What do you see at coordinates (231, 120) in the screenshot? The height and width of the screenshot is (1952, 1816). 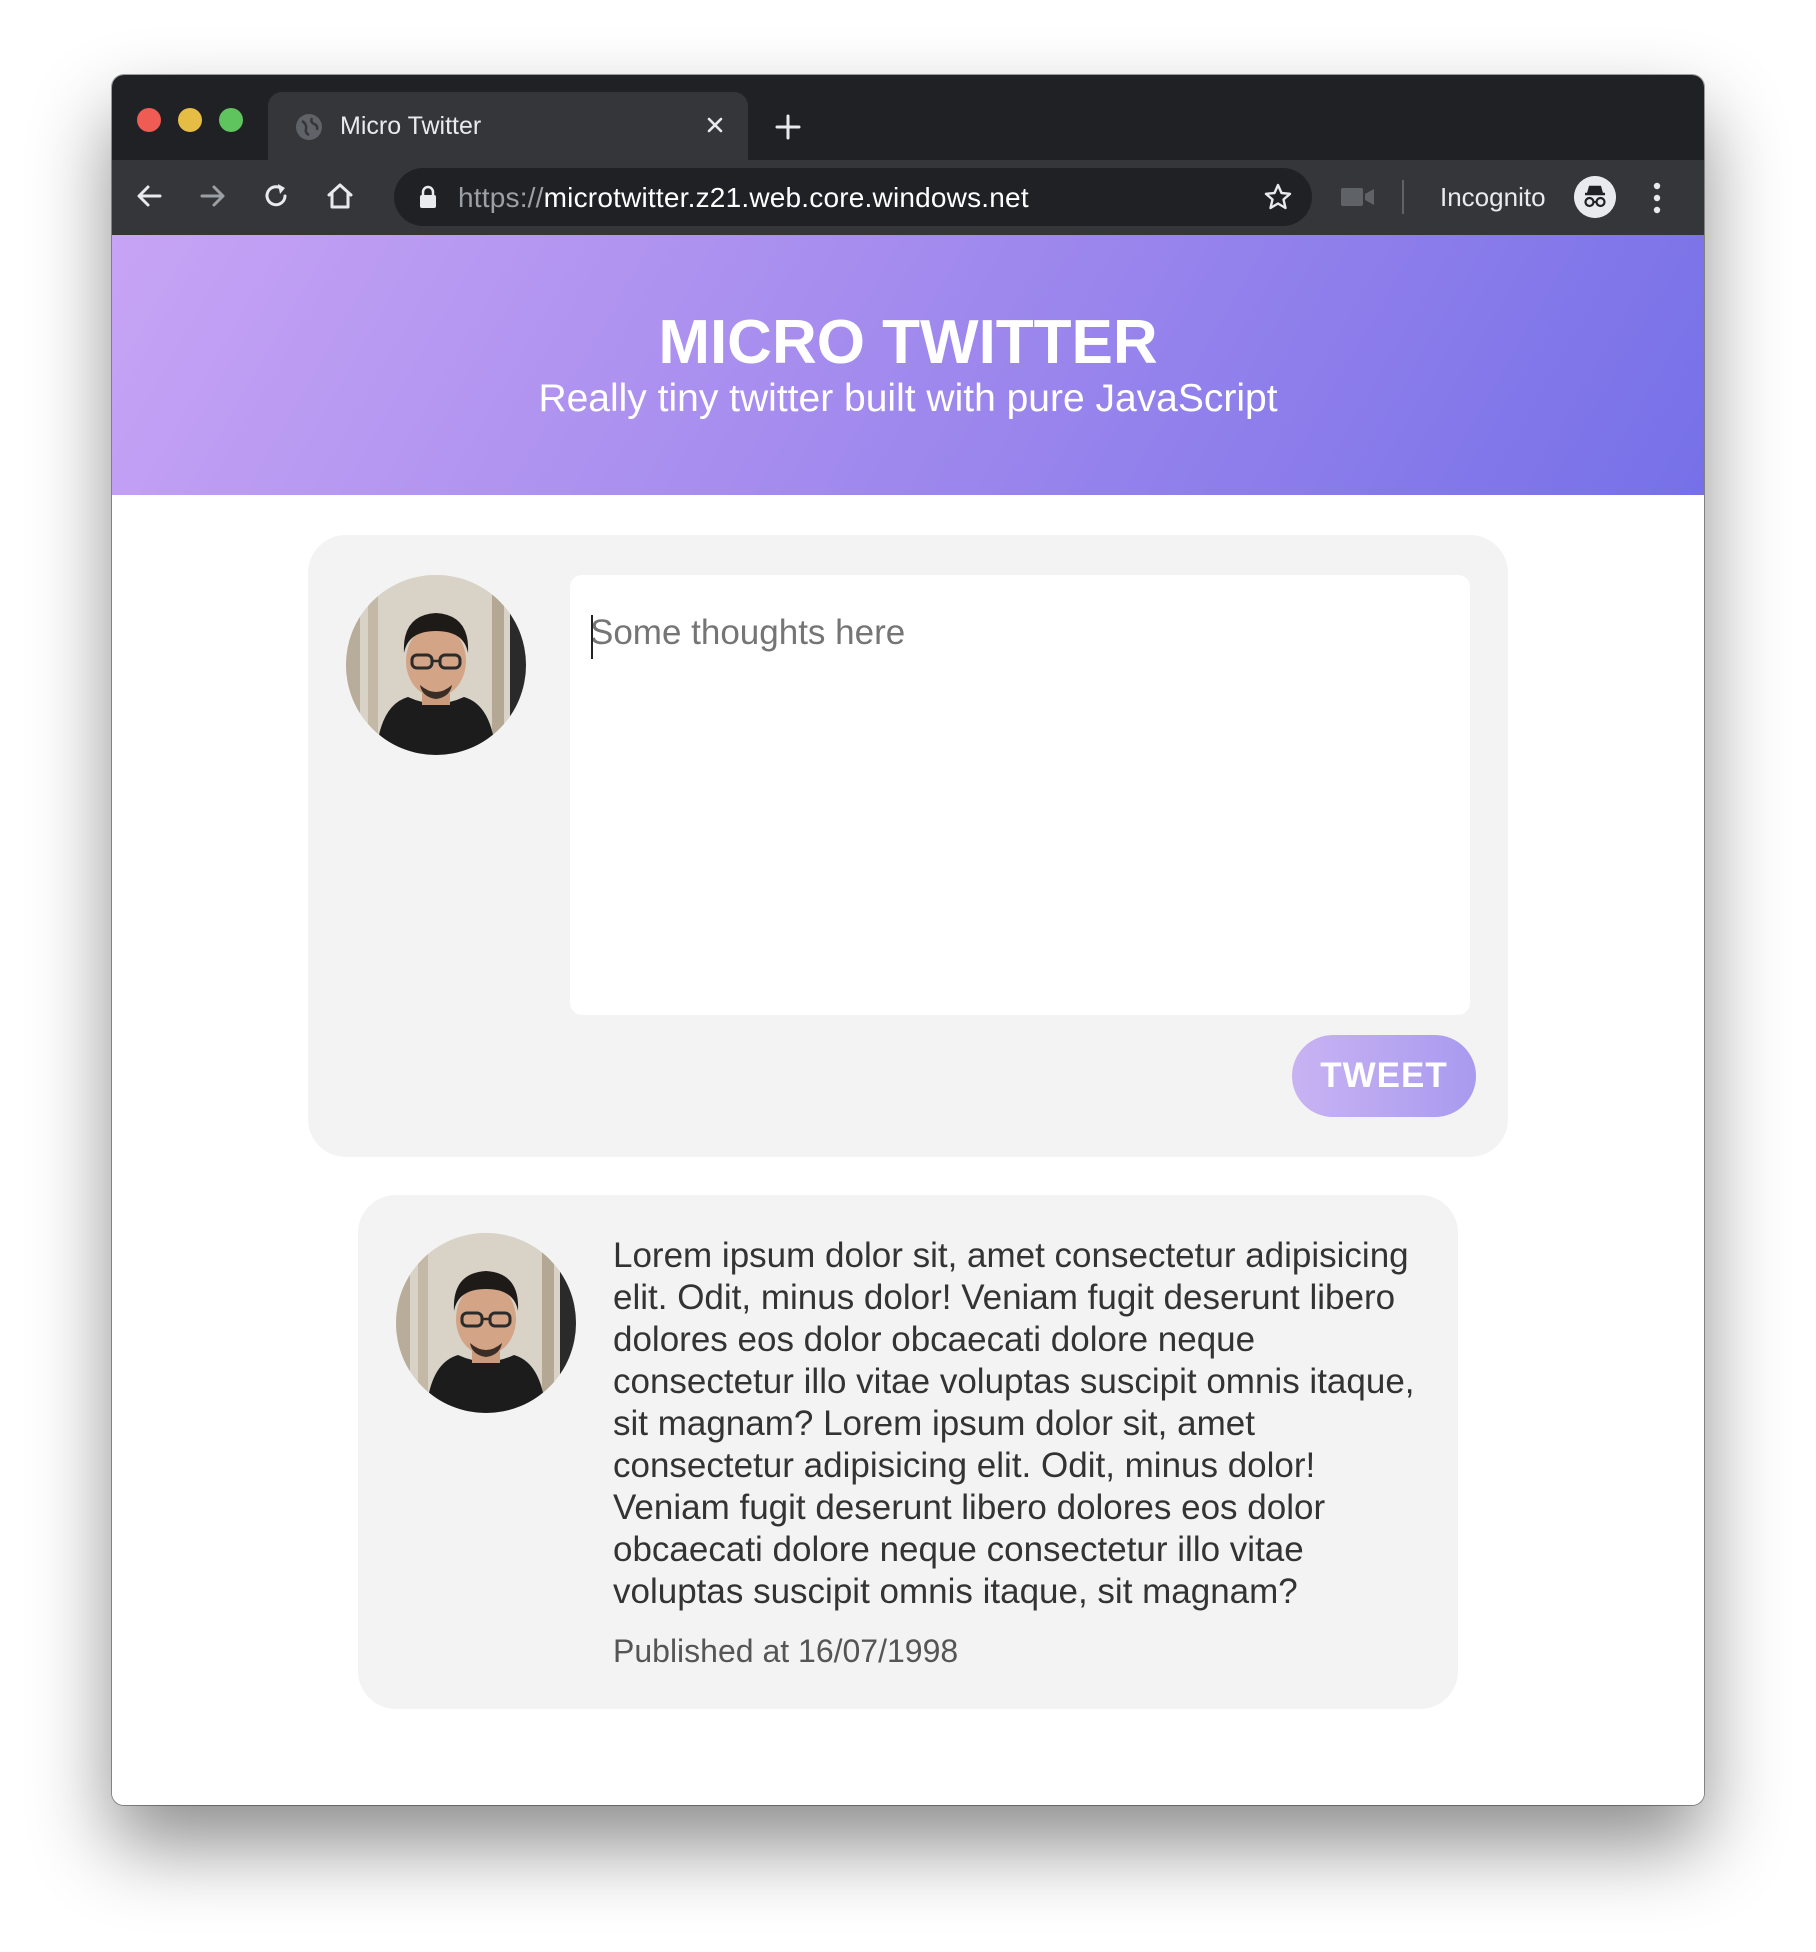 I see `maximize-window-button` at bounding box center [231, 120].